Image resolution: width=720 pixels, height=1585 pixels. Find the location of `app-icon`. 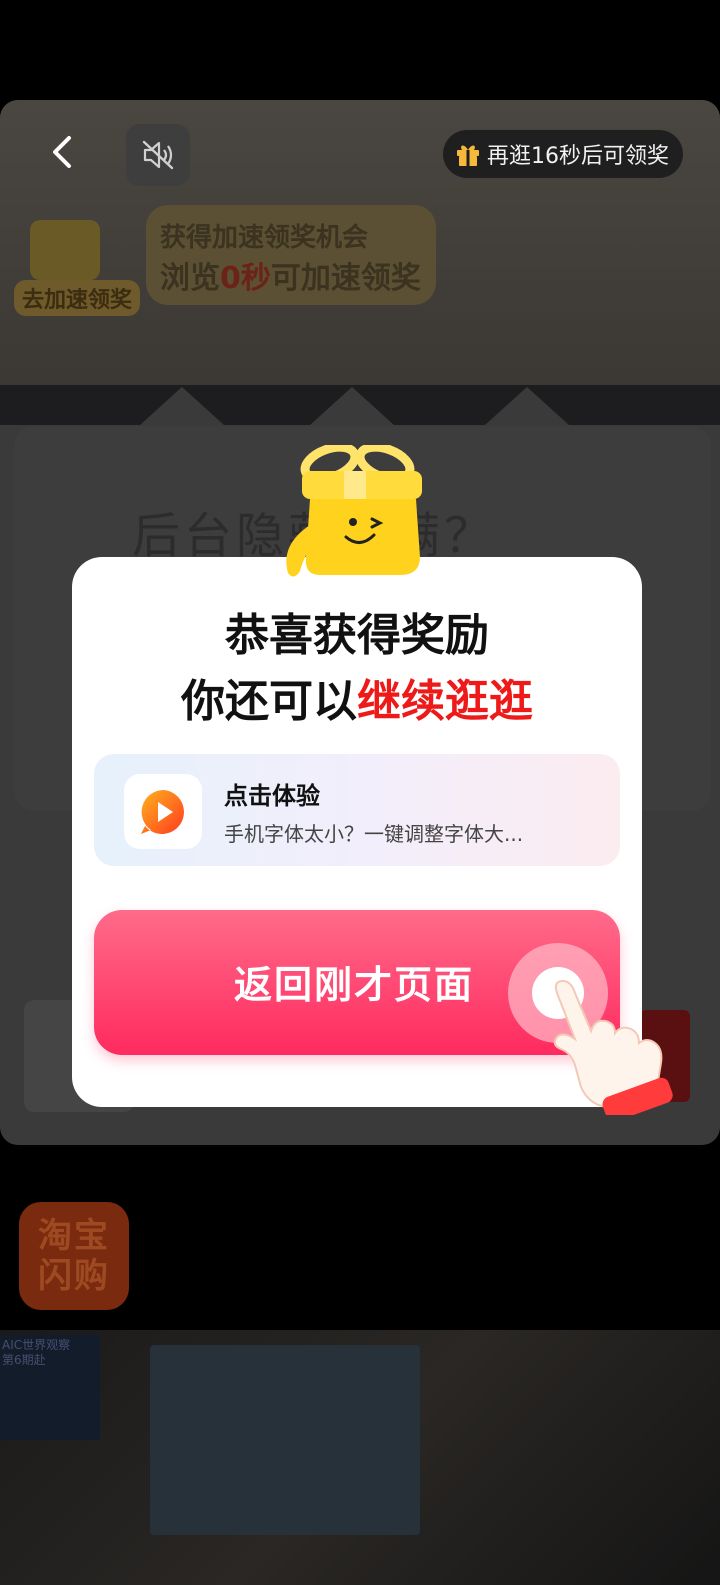

app-icon is located at coordinates (163, 811).